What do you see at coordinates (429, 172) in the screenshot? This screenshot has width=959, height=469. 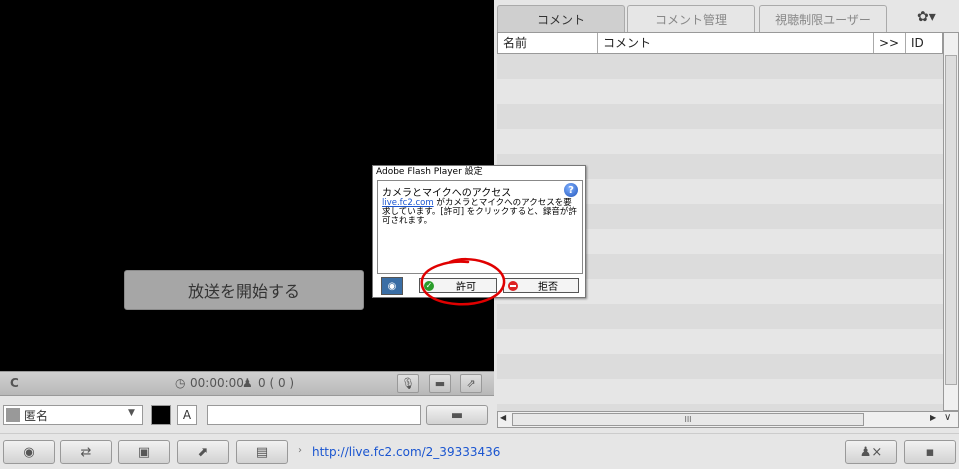 I see `dialog-title: Adobe Flash Player 設定` at bounding box center [429, 172].